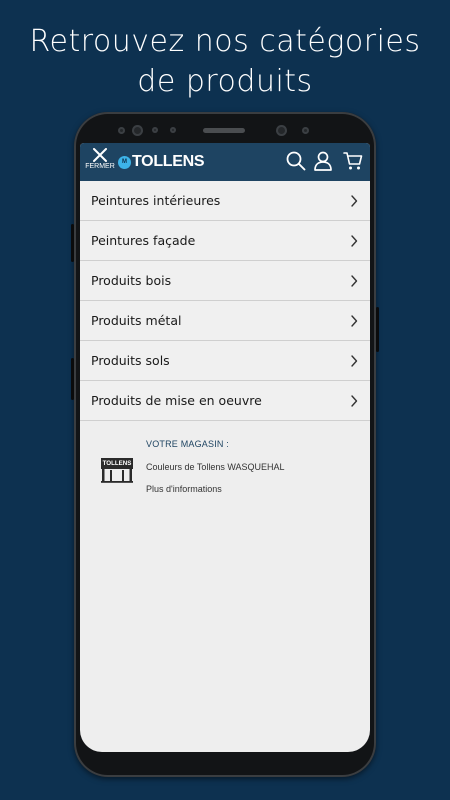 The height and width of the screenshot is (800, 450). I want to click on menu-item-produits-bois: Produits bois, so click(225, 281).